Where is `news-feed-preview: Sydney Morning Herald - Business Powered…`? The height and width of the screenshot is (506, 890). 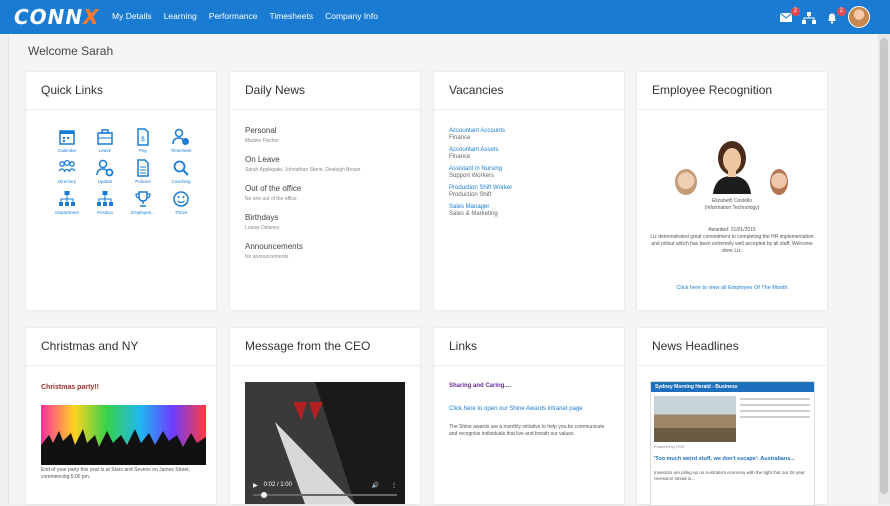 news-feed-preview: Sydney Morning Herald - Business Powered… is located at coordinates (732, 443).